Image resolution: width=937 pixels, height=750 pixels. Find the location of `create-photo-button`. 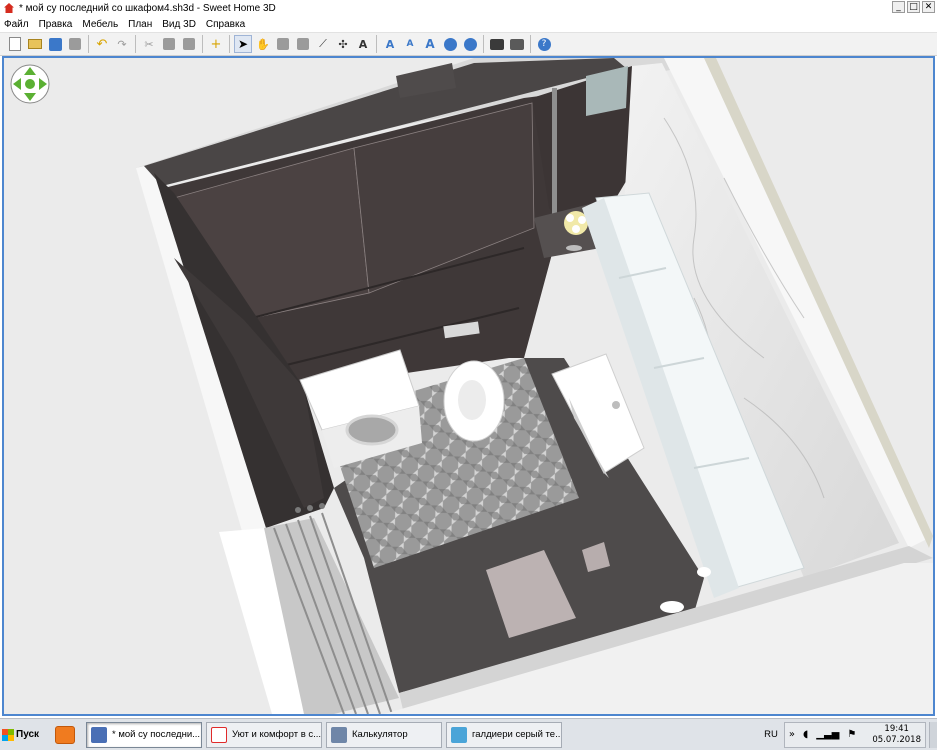

create-photo-button is located at coordinates (497, 44).